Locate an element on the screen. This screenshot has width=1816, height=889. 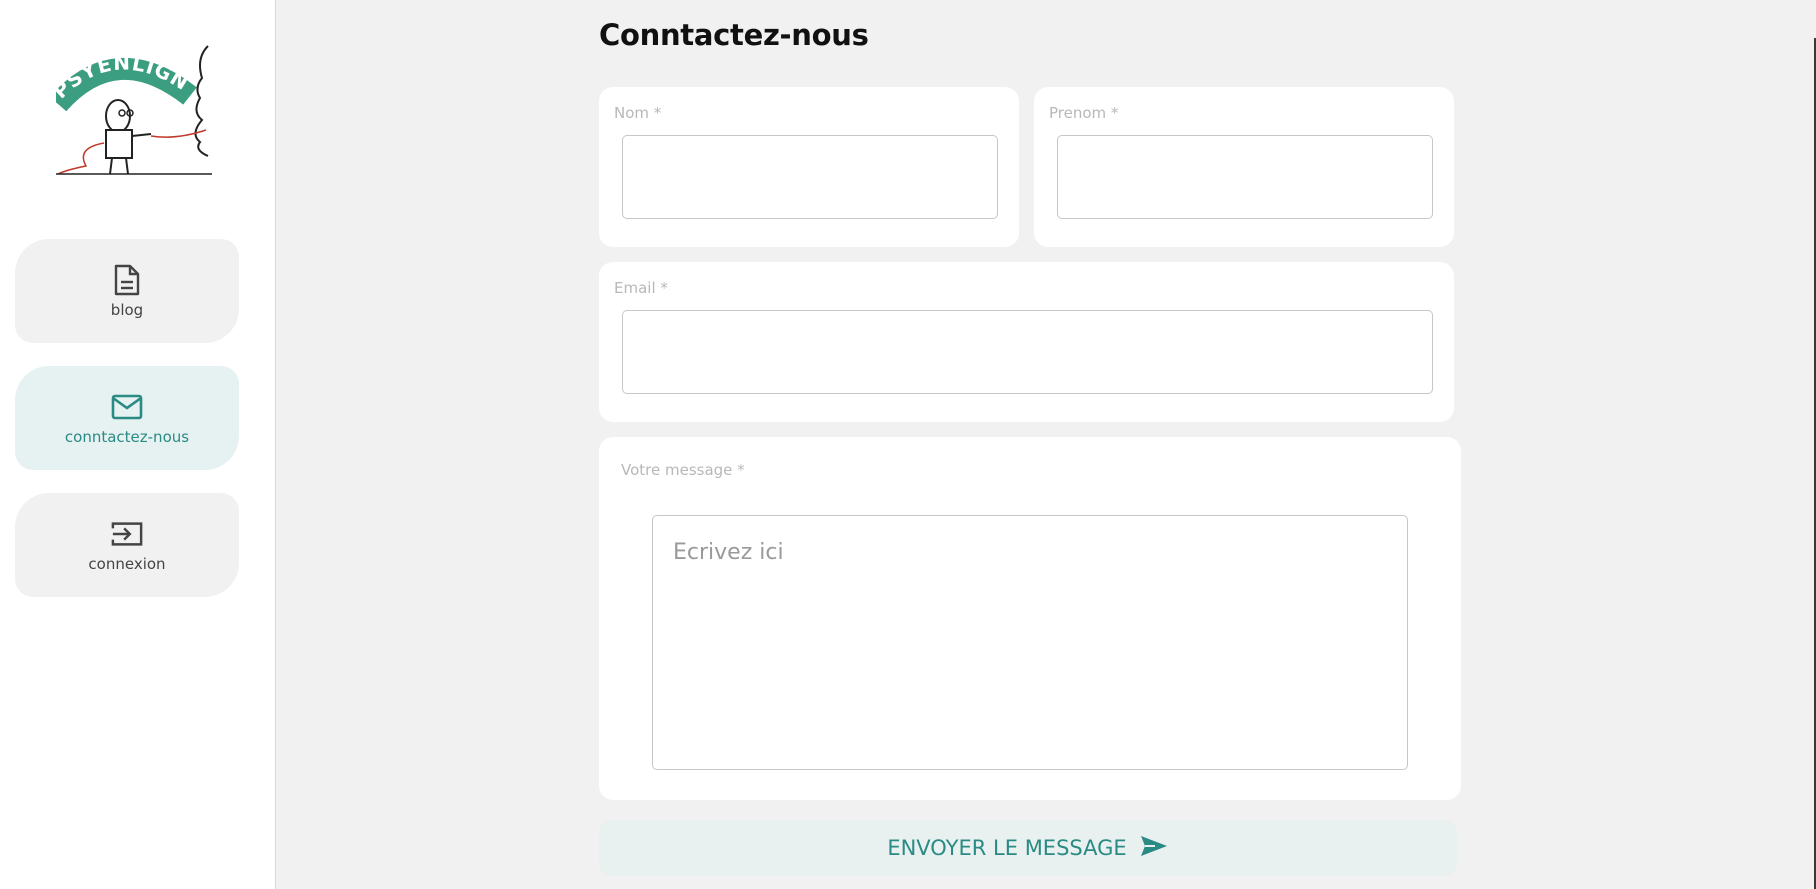
logo: PSYENLIGNE is located at coordinates (130, 98).